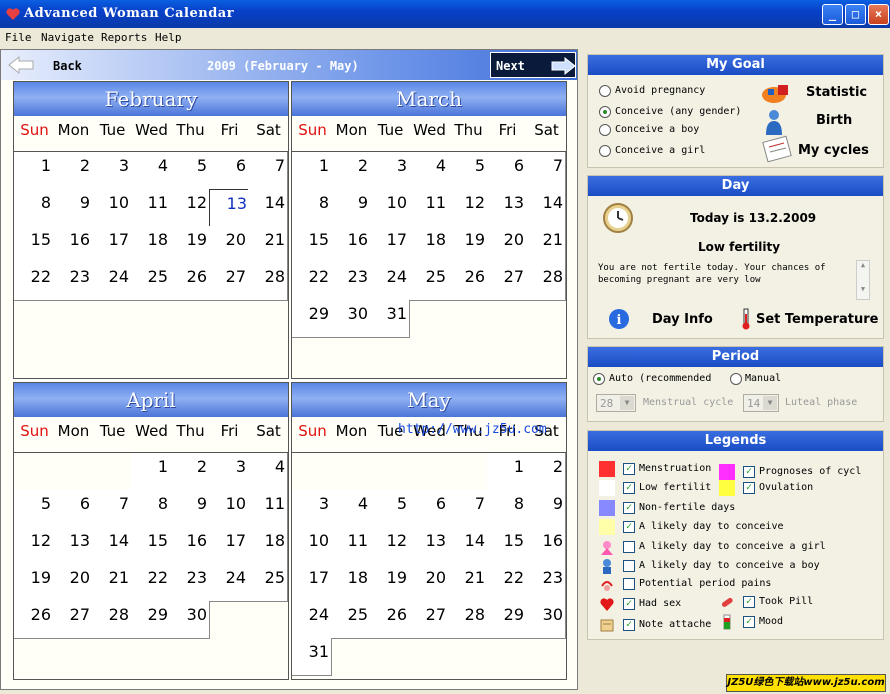 The height and width of the screenshot is (694, 890). What do you see at coordinates (533, 65) in the screenshot?
I see `next-button: Next` at bounding box center [533, 65].